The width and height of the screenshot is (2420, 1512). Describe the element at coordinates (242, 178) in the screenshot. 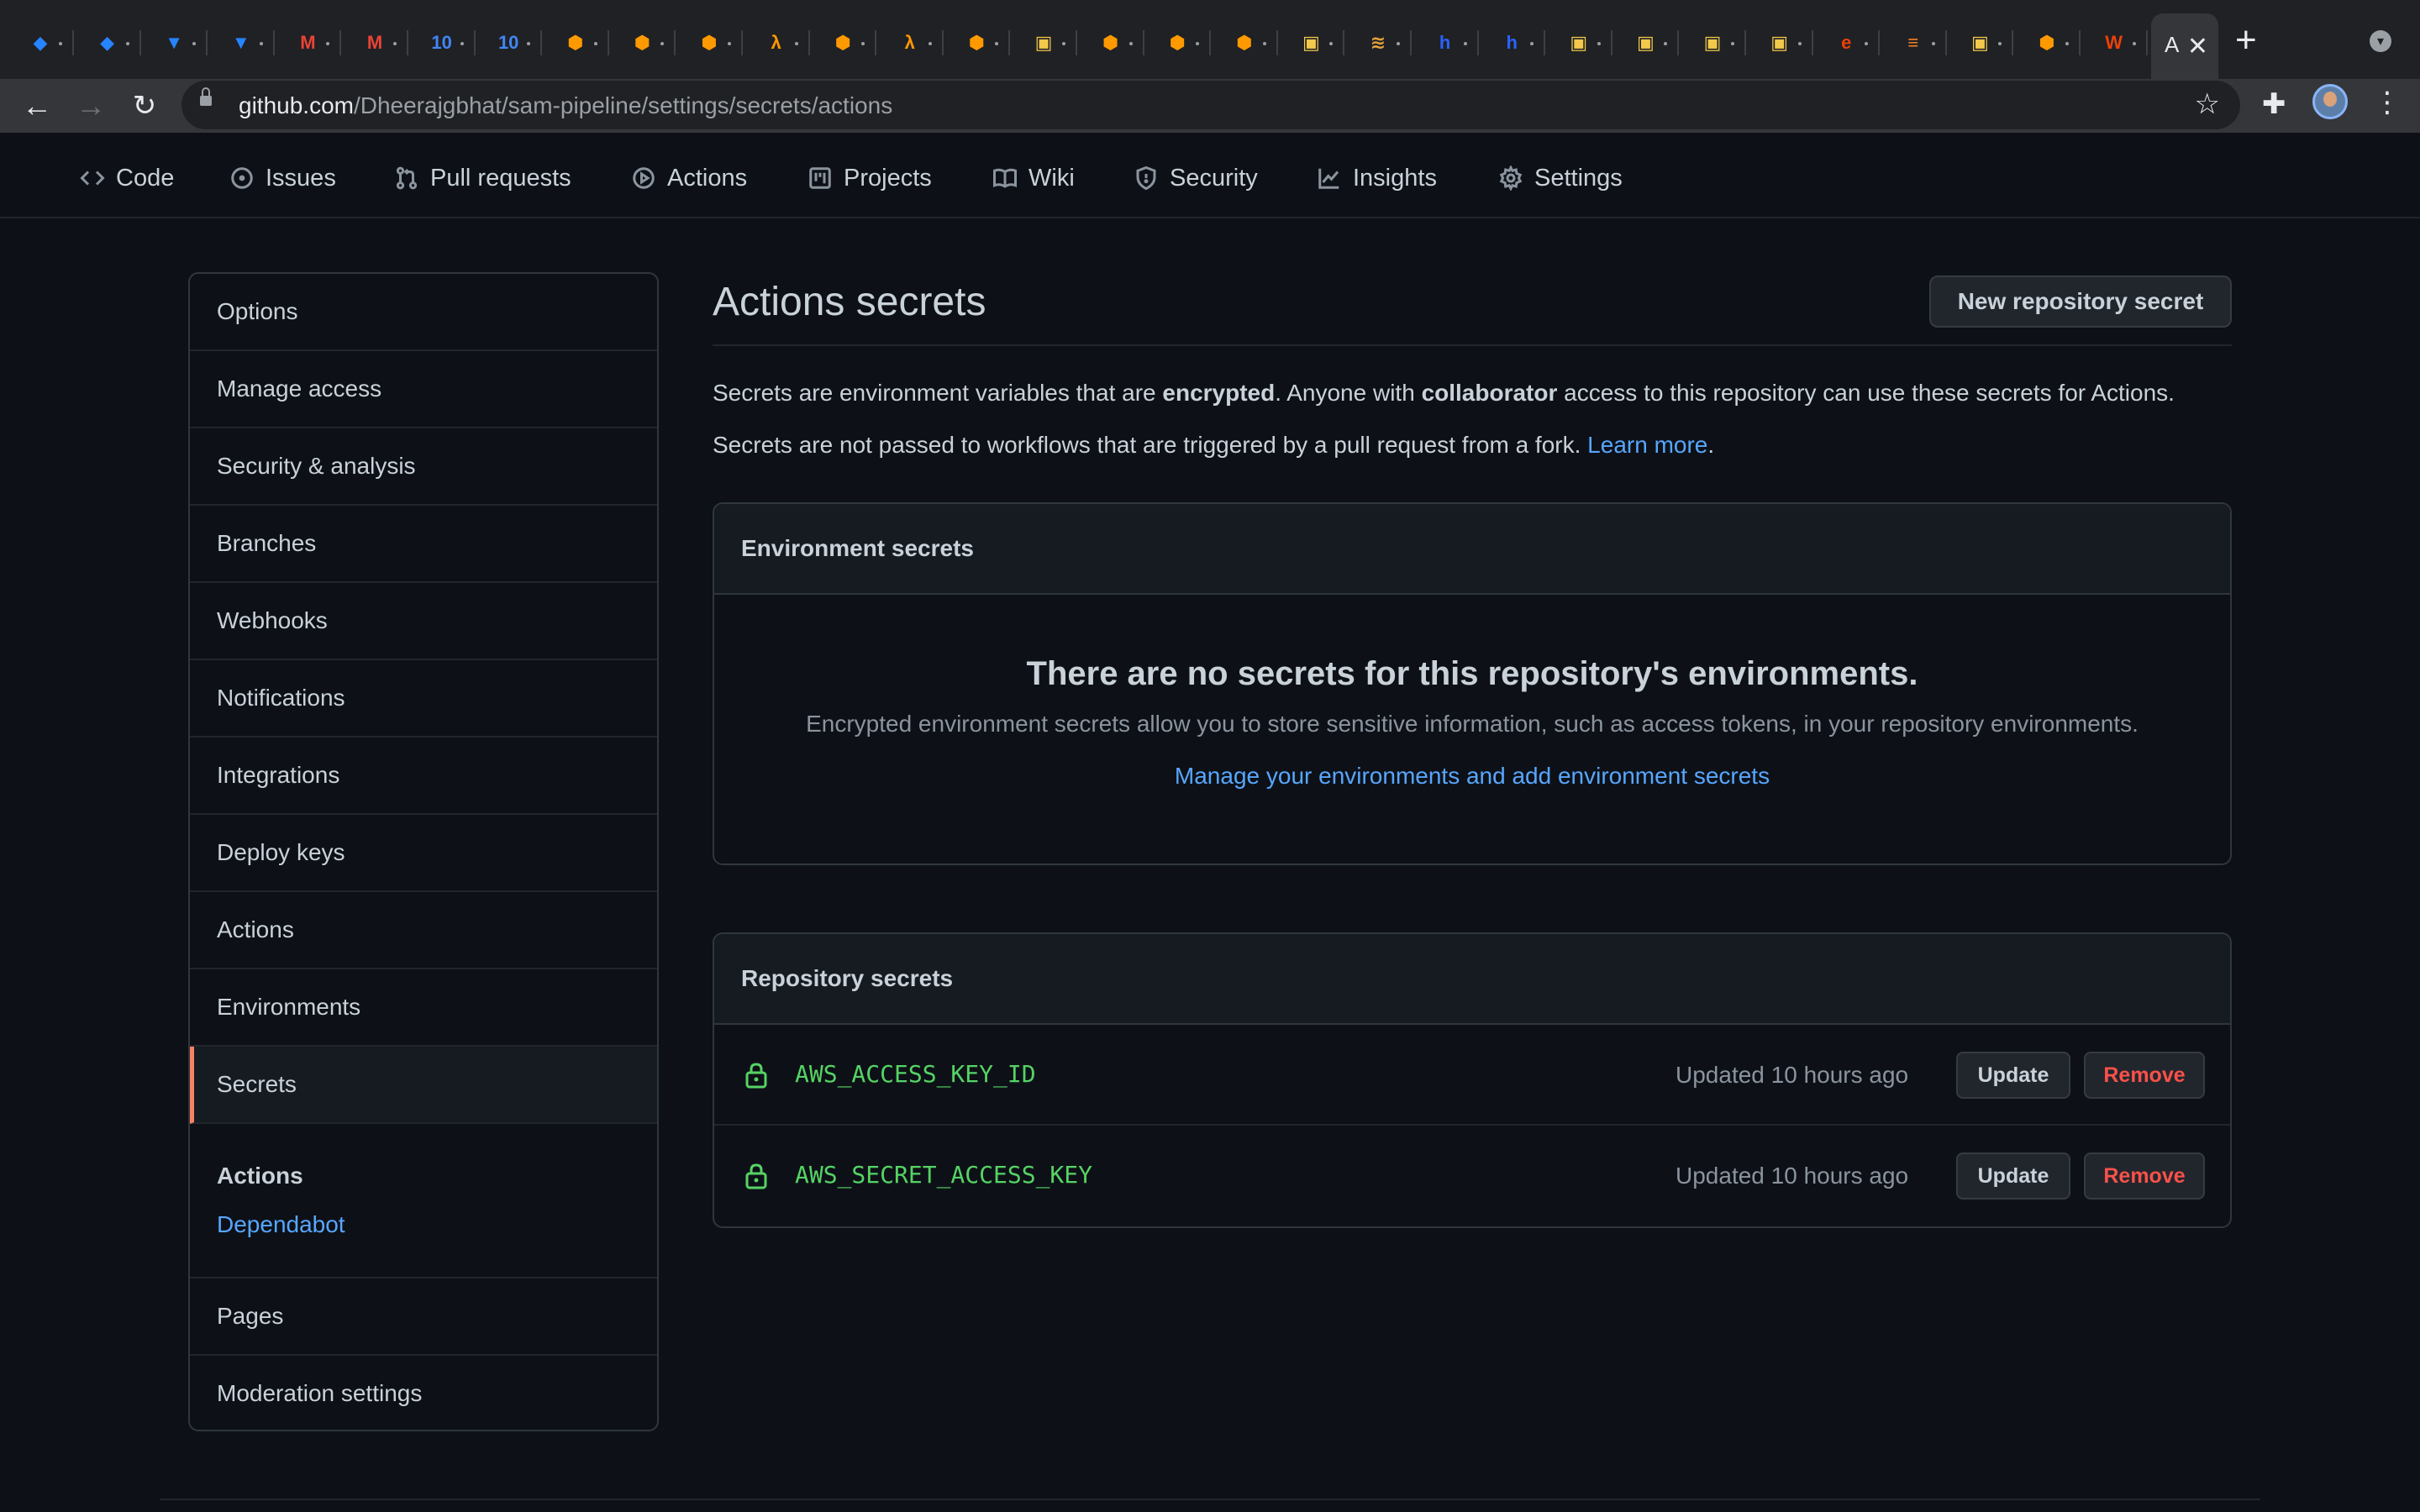

I see `issue-opened-icon` at that location.